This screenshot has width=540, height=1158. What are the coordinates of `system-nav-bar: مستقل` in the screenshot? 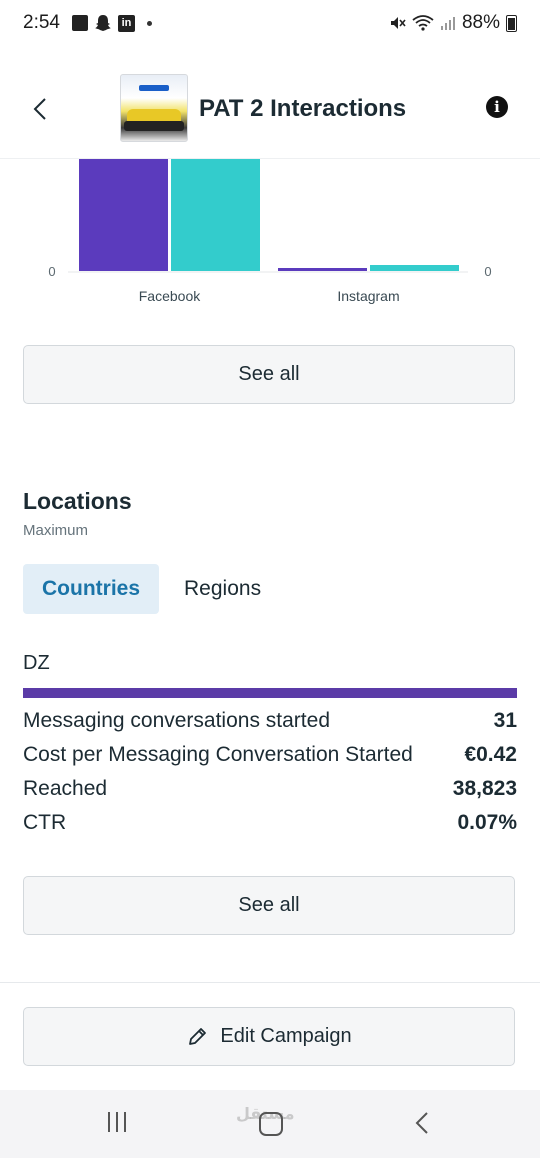 It's located at (270, 1124).